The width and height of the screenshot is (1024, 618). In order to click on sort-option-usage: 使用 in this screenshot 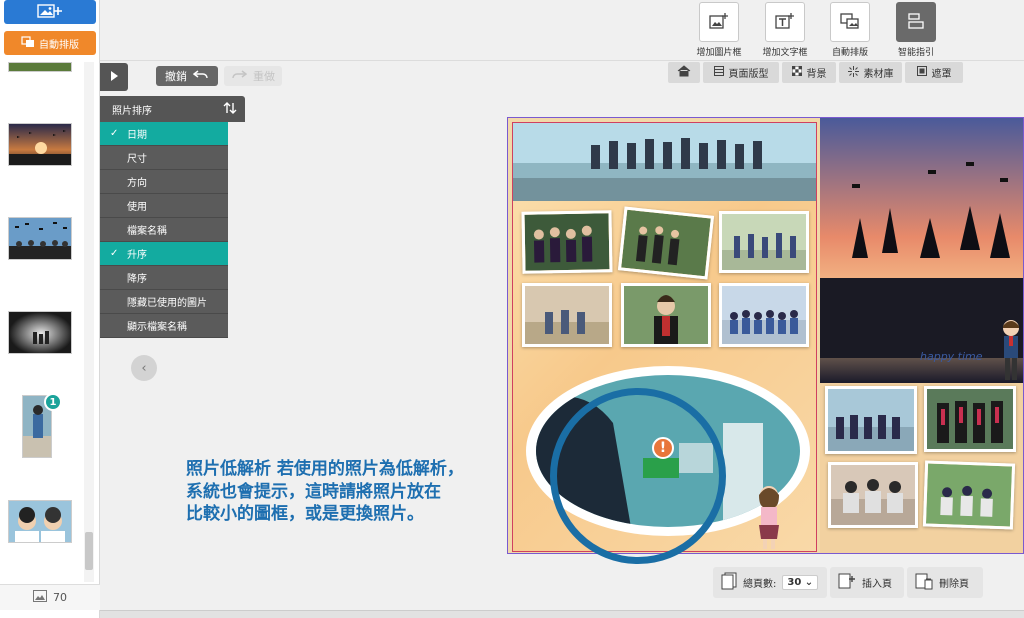, I will do `click(164, 206)`.